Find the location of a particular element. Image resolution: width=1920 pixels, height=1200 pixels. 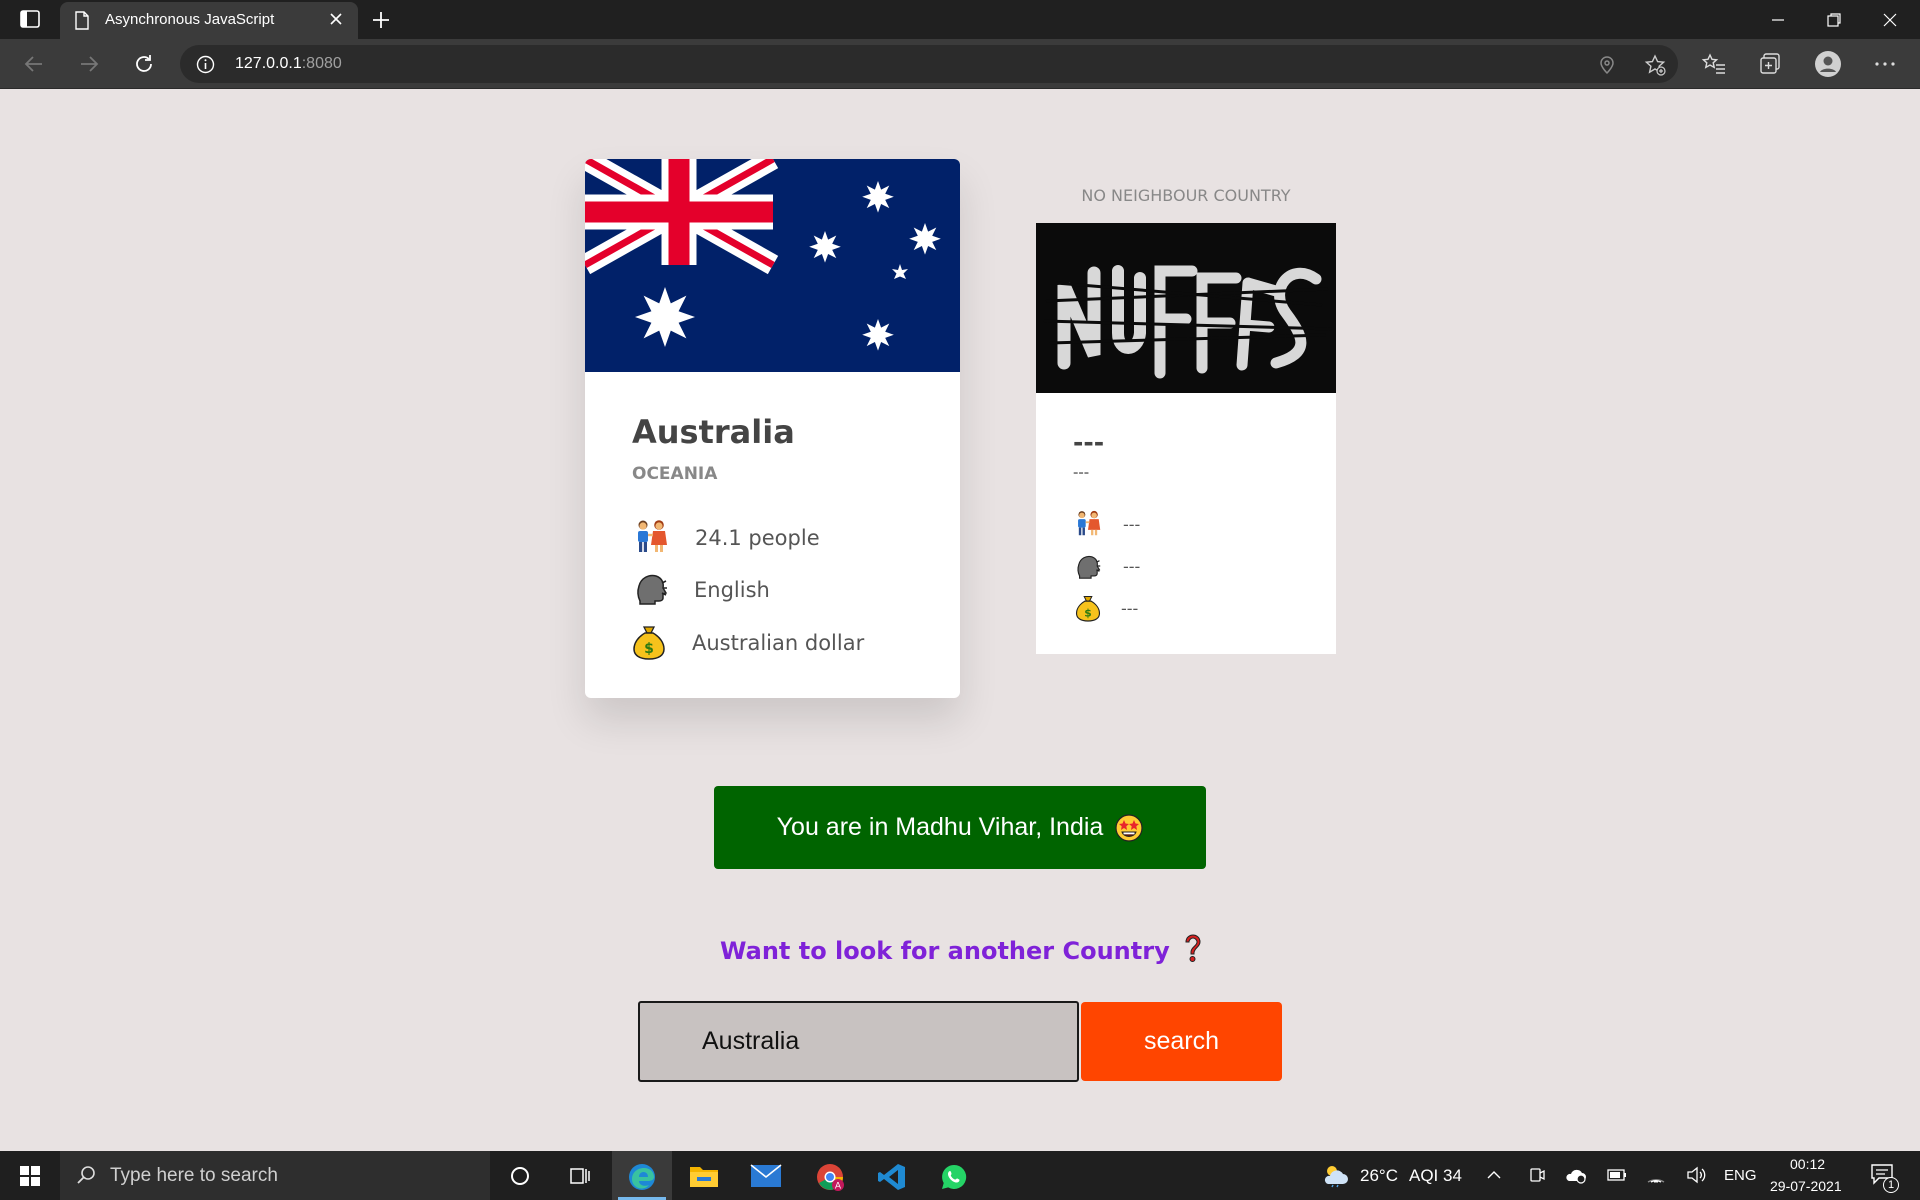

red-question-mark-icon is located at coordinates (1193, 948).